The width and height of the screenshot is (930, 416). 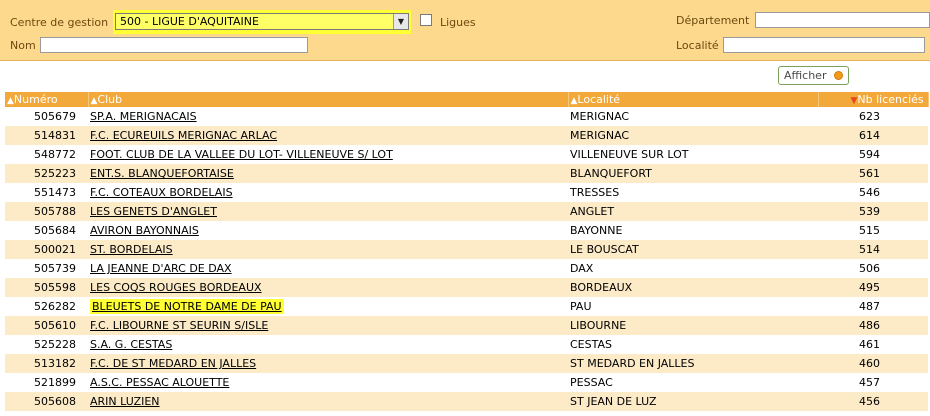 I want to click on cell-localite: PAU, so click(x=693, y=306).